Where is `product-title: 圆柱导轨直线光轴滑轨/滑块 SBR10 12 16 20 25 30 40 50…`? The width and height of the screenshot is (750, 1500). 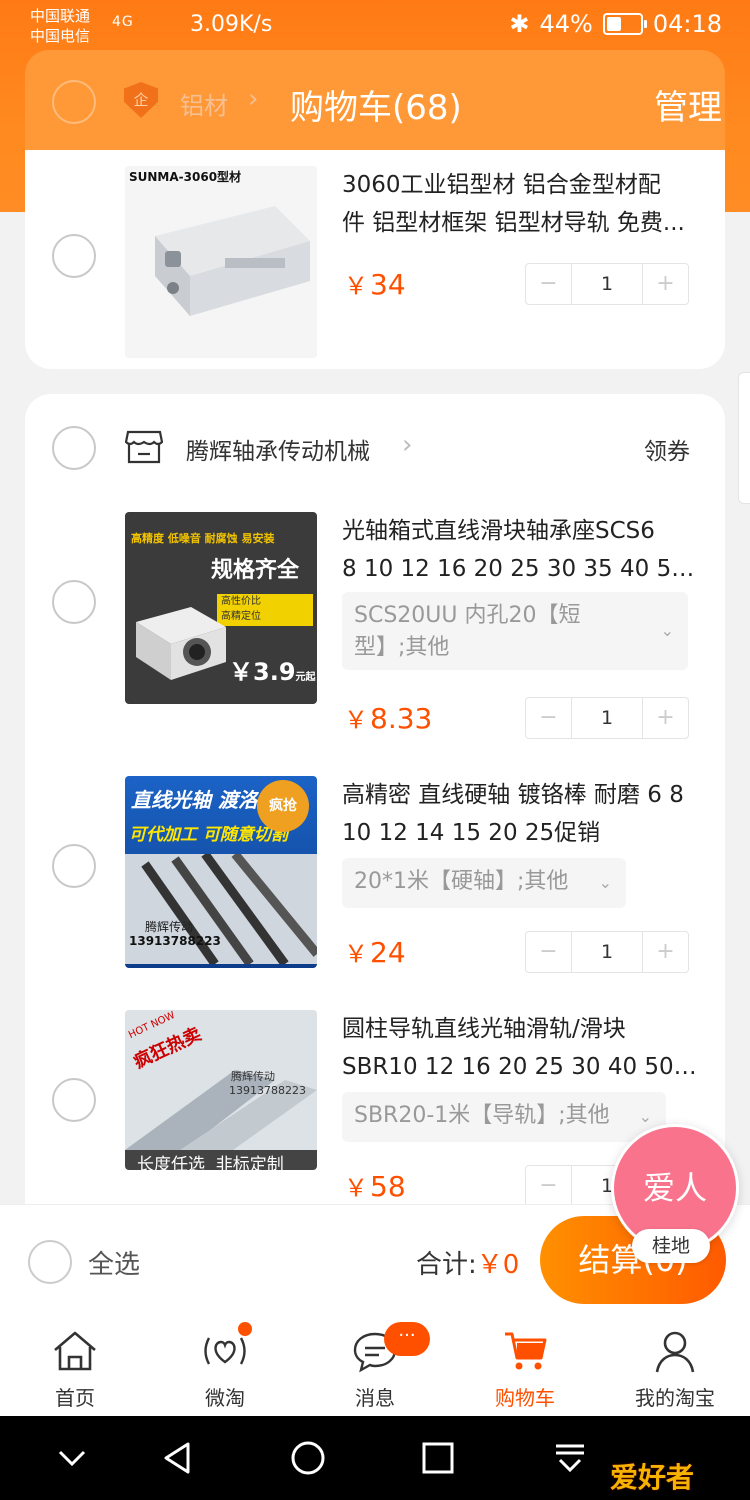 product-title: 圆柱导轨直线光轴滑轨/滑块 SBR10 12 16 20 25 30 40 50… is located at coordinates (523, 1048).